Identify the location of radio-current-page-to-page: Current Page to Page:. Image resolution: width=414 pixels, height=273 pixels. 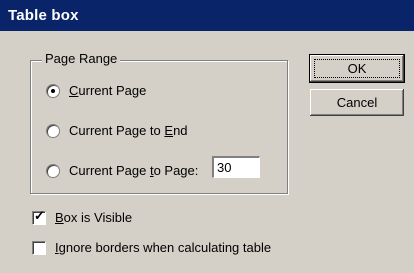
(122, 170).